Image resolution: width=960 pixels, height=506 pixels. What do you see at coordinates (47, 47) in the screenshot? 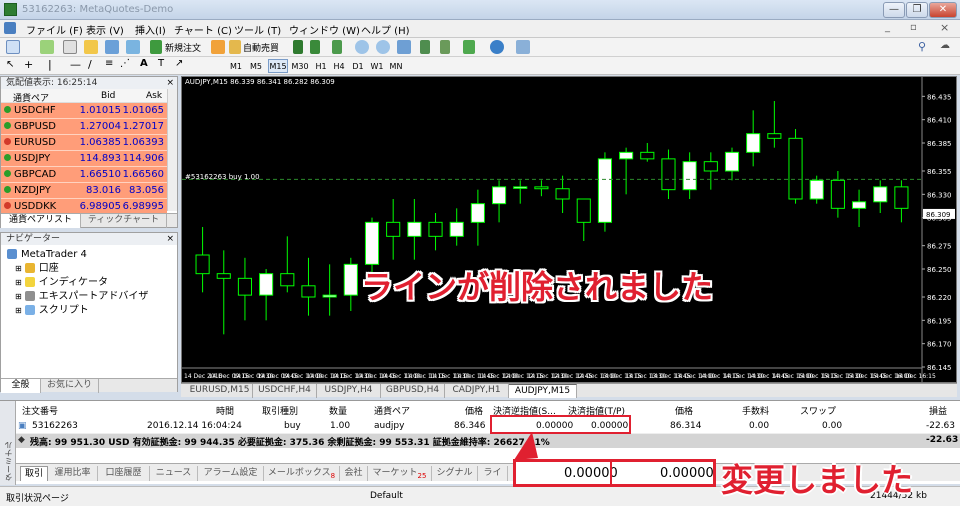
I see `profiles-icon` at bounding box center [47, 47].